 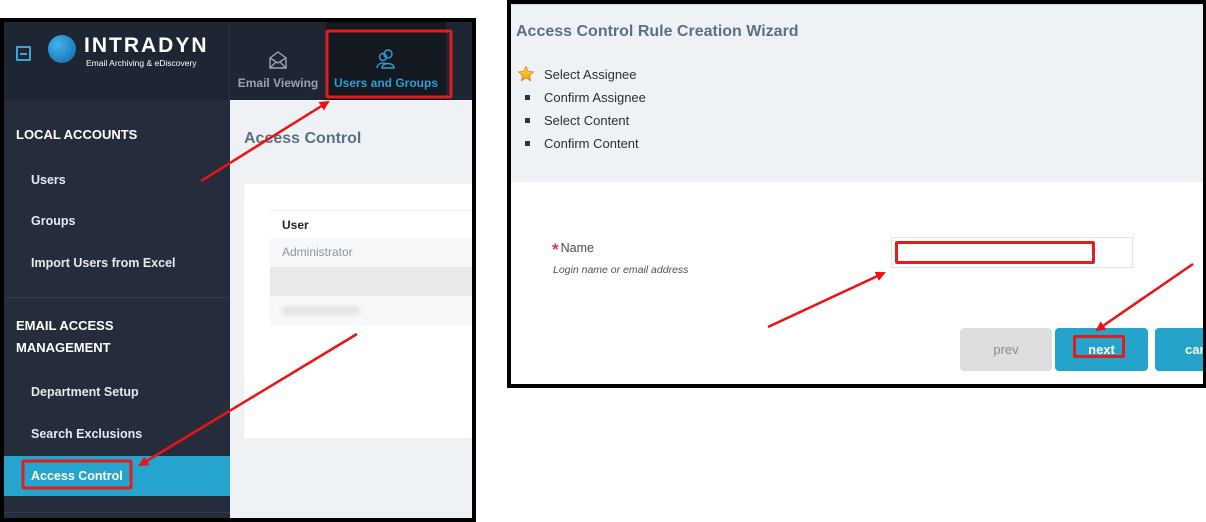 I want to click on sidebar-item-access-control: Access Control, so click(x=117, y=476).